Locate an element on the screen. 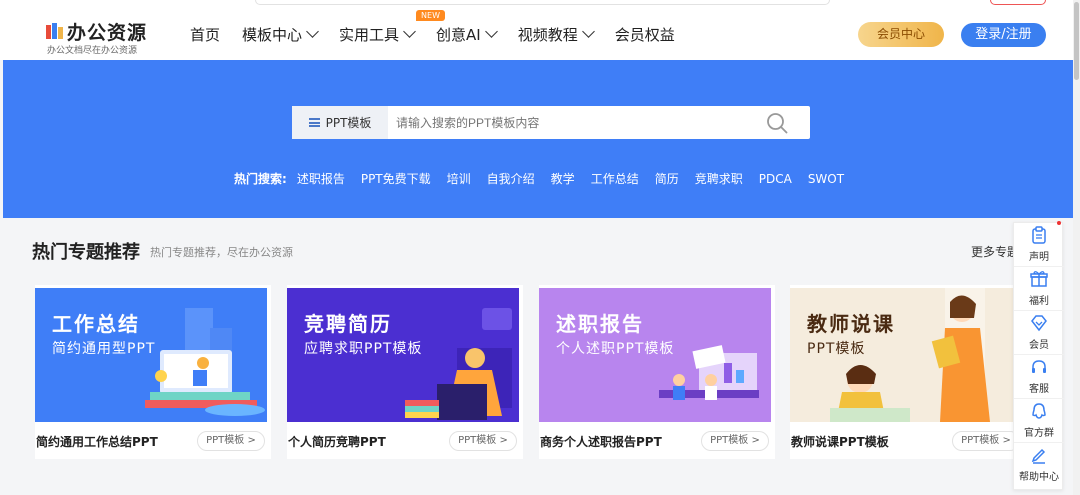 The height and width of the screenshot is (495, 1080). nav-item-template-center: 模板中心 is located at coordinates (280, 34).